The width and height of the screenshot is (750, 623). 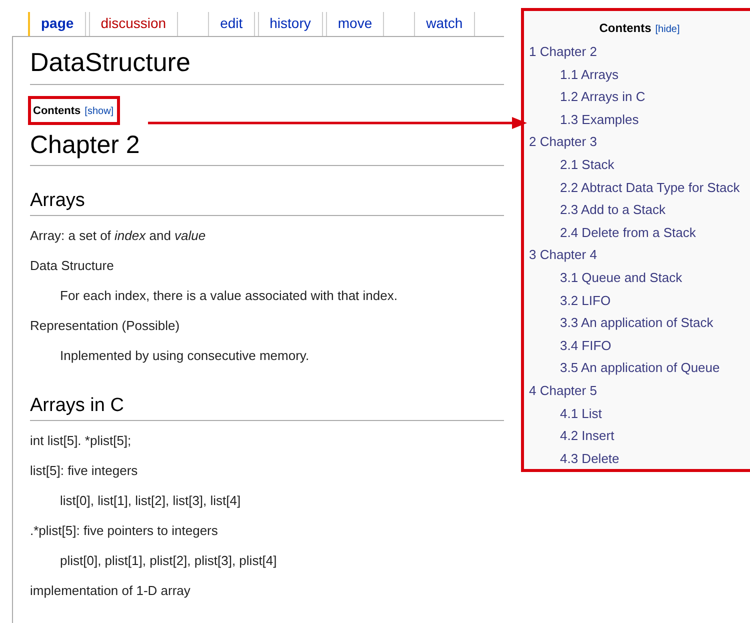 What do you see at coordinates (581, 413) in the screenshot?
I see `toc-link: 4.1 List` at bounding box center [581, 413].